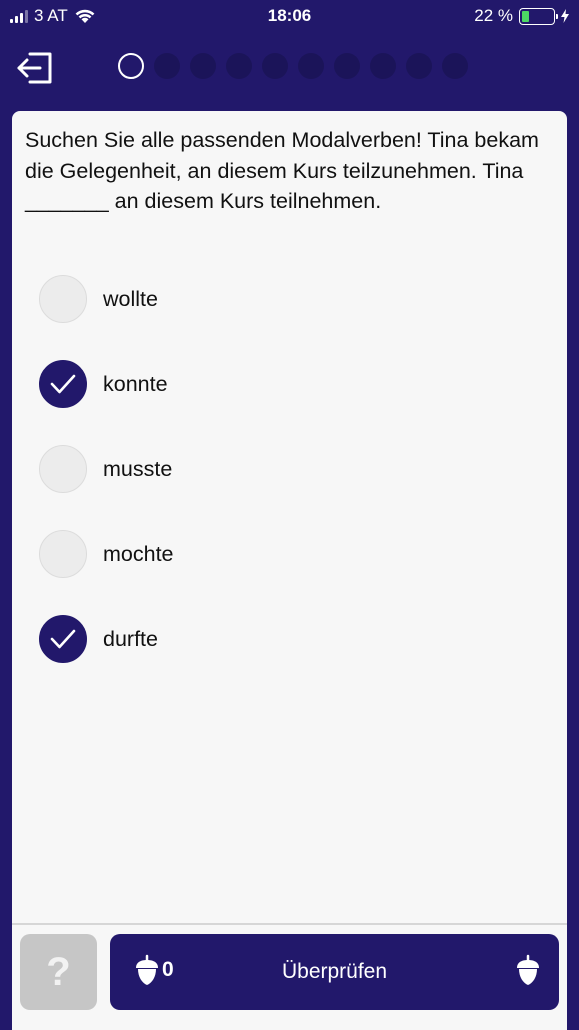  I want to click on help-button: ?, so click(58, 972).